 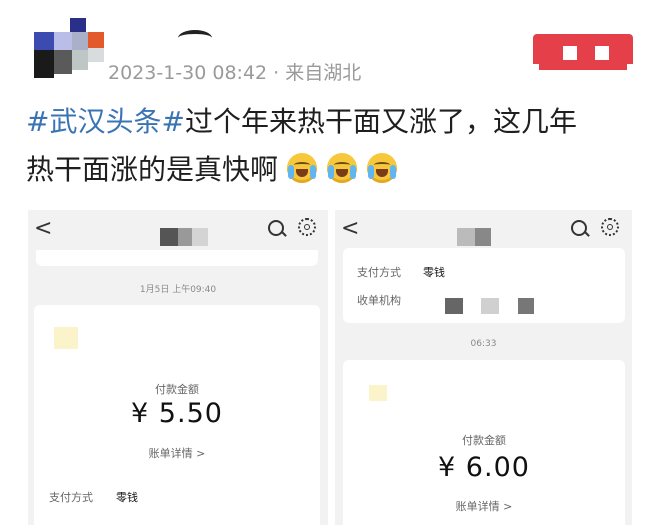 I want to click on transaction-date: 1月5日 上午09:40, so click(x=178, y=290).